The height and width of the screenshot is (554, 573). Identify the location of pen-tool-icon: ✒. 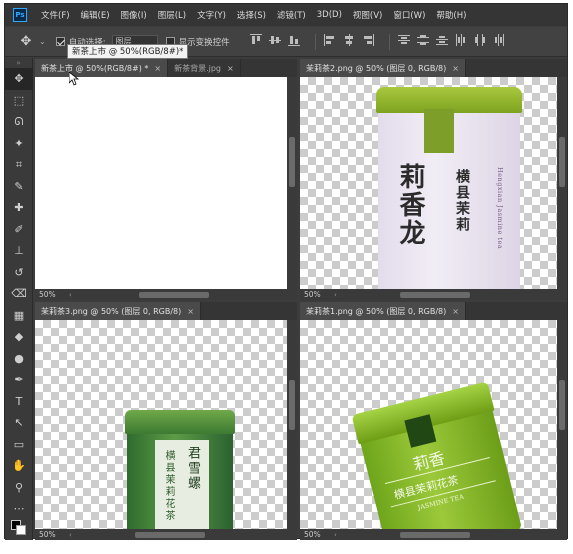
(19, 380).